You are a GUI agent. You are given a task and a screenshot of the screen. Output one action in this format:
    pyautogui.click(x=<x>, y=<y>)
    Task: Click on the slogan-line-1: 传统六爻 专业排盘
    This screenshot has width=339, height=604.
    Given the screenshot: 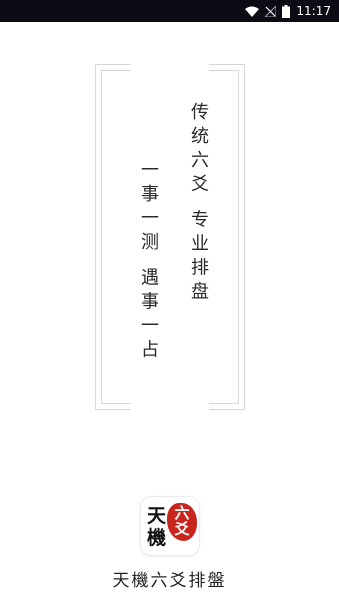 What is the action you would take?
    pyautogui.click(x=198, y=204)
    